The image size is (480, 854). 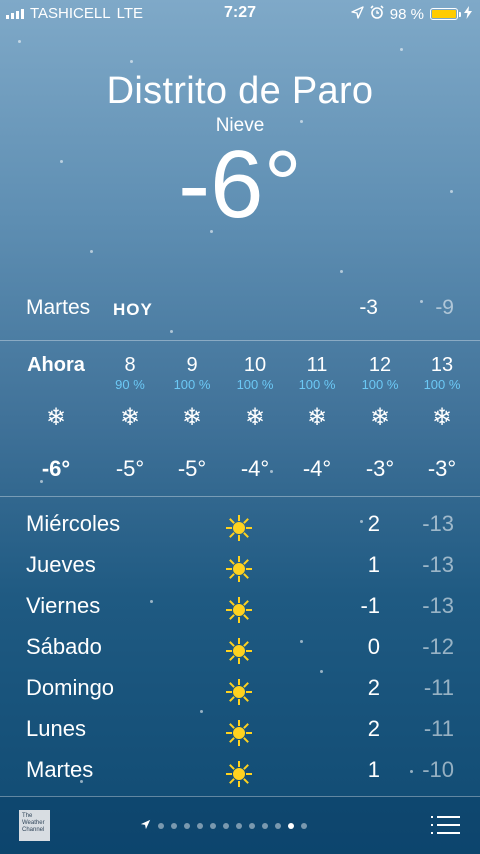 I want to click on daily-row: Viernes -1 -13, so click(x=240, y=608).